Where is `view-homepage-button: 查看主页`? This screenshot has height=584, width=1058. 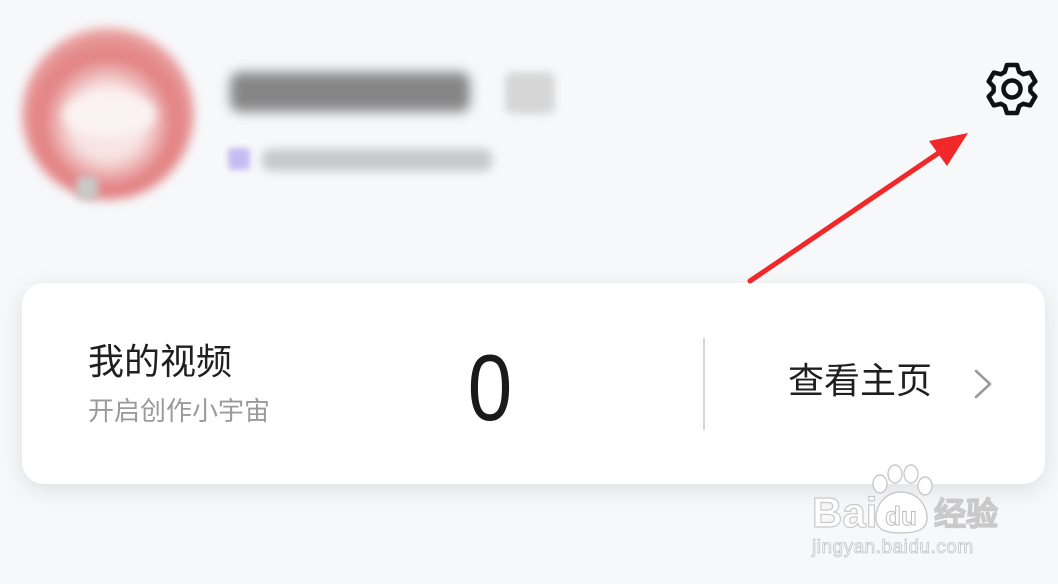 view-homepage-button: 查看主页 is located at coordinates (904, 382).